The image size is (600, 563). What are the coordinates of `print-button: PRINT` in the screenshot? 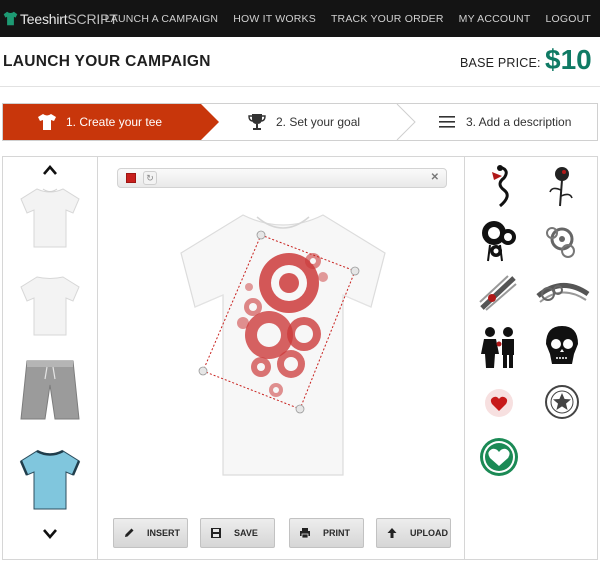 It's located at (326, 533).